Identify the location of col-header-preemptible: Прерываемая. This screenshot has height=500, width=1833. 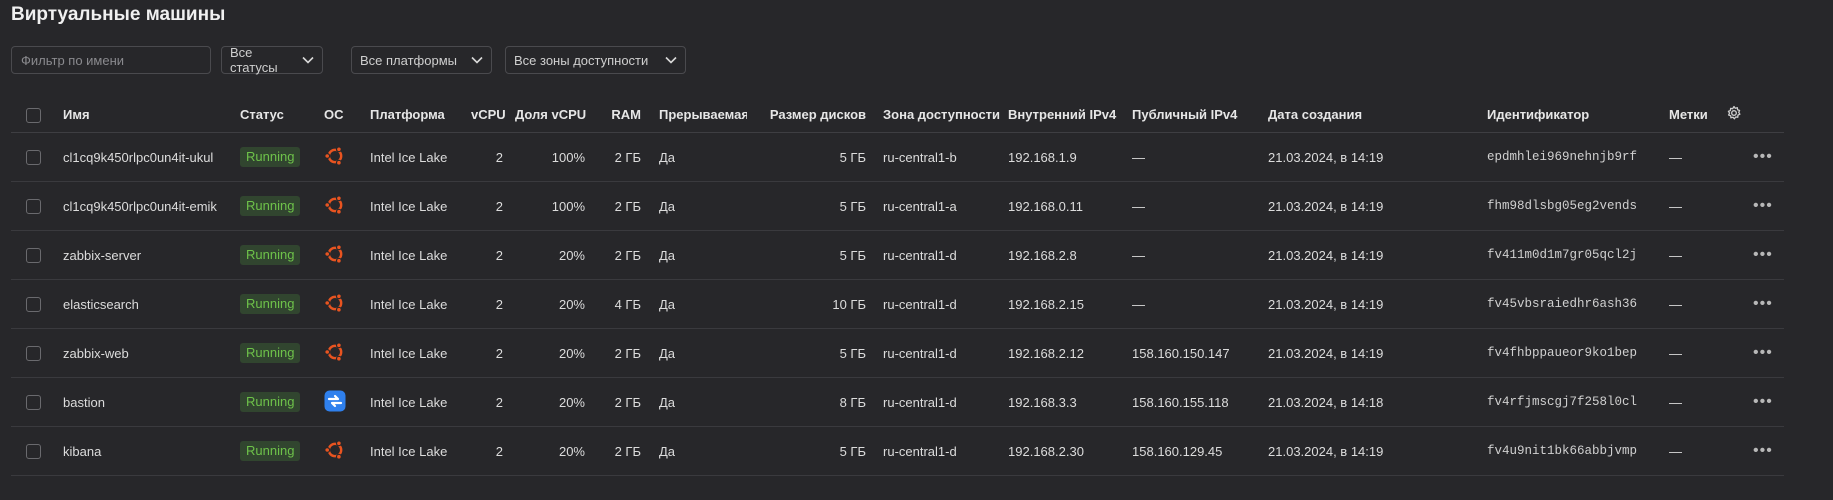
(694, 115).